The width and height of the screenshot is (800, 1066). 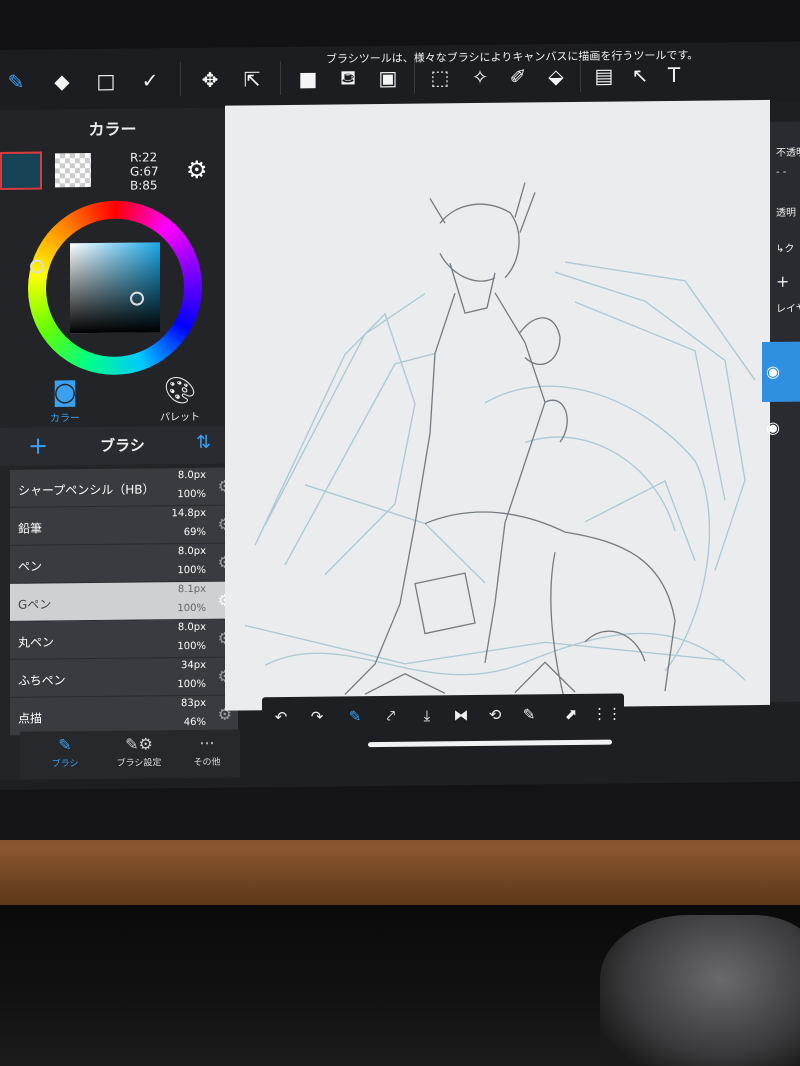 What do you see at coordinates (144, 157) in the screenshot?
I see `red-value: R:22` at bounding box center [144, 157].